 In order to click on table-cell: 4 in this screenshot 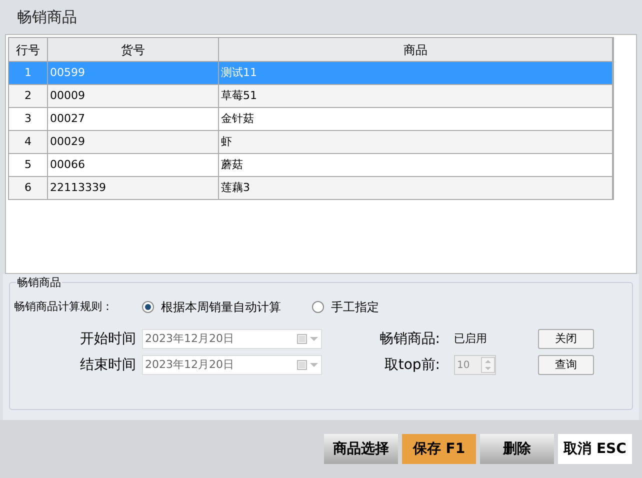, I will do `click(28, 142)`.